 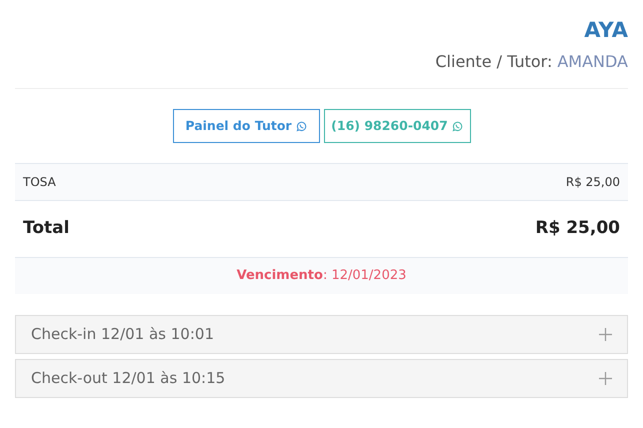 What do you see at coordinates (577, 228) in the screenshot?
I see `total-value: R$ 25,00` at bounding box center [577, 228].